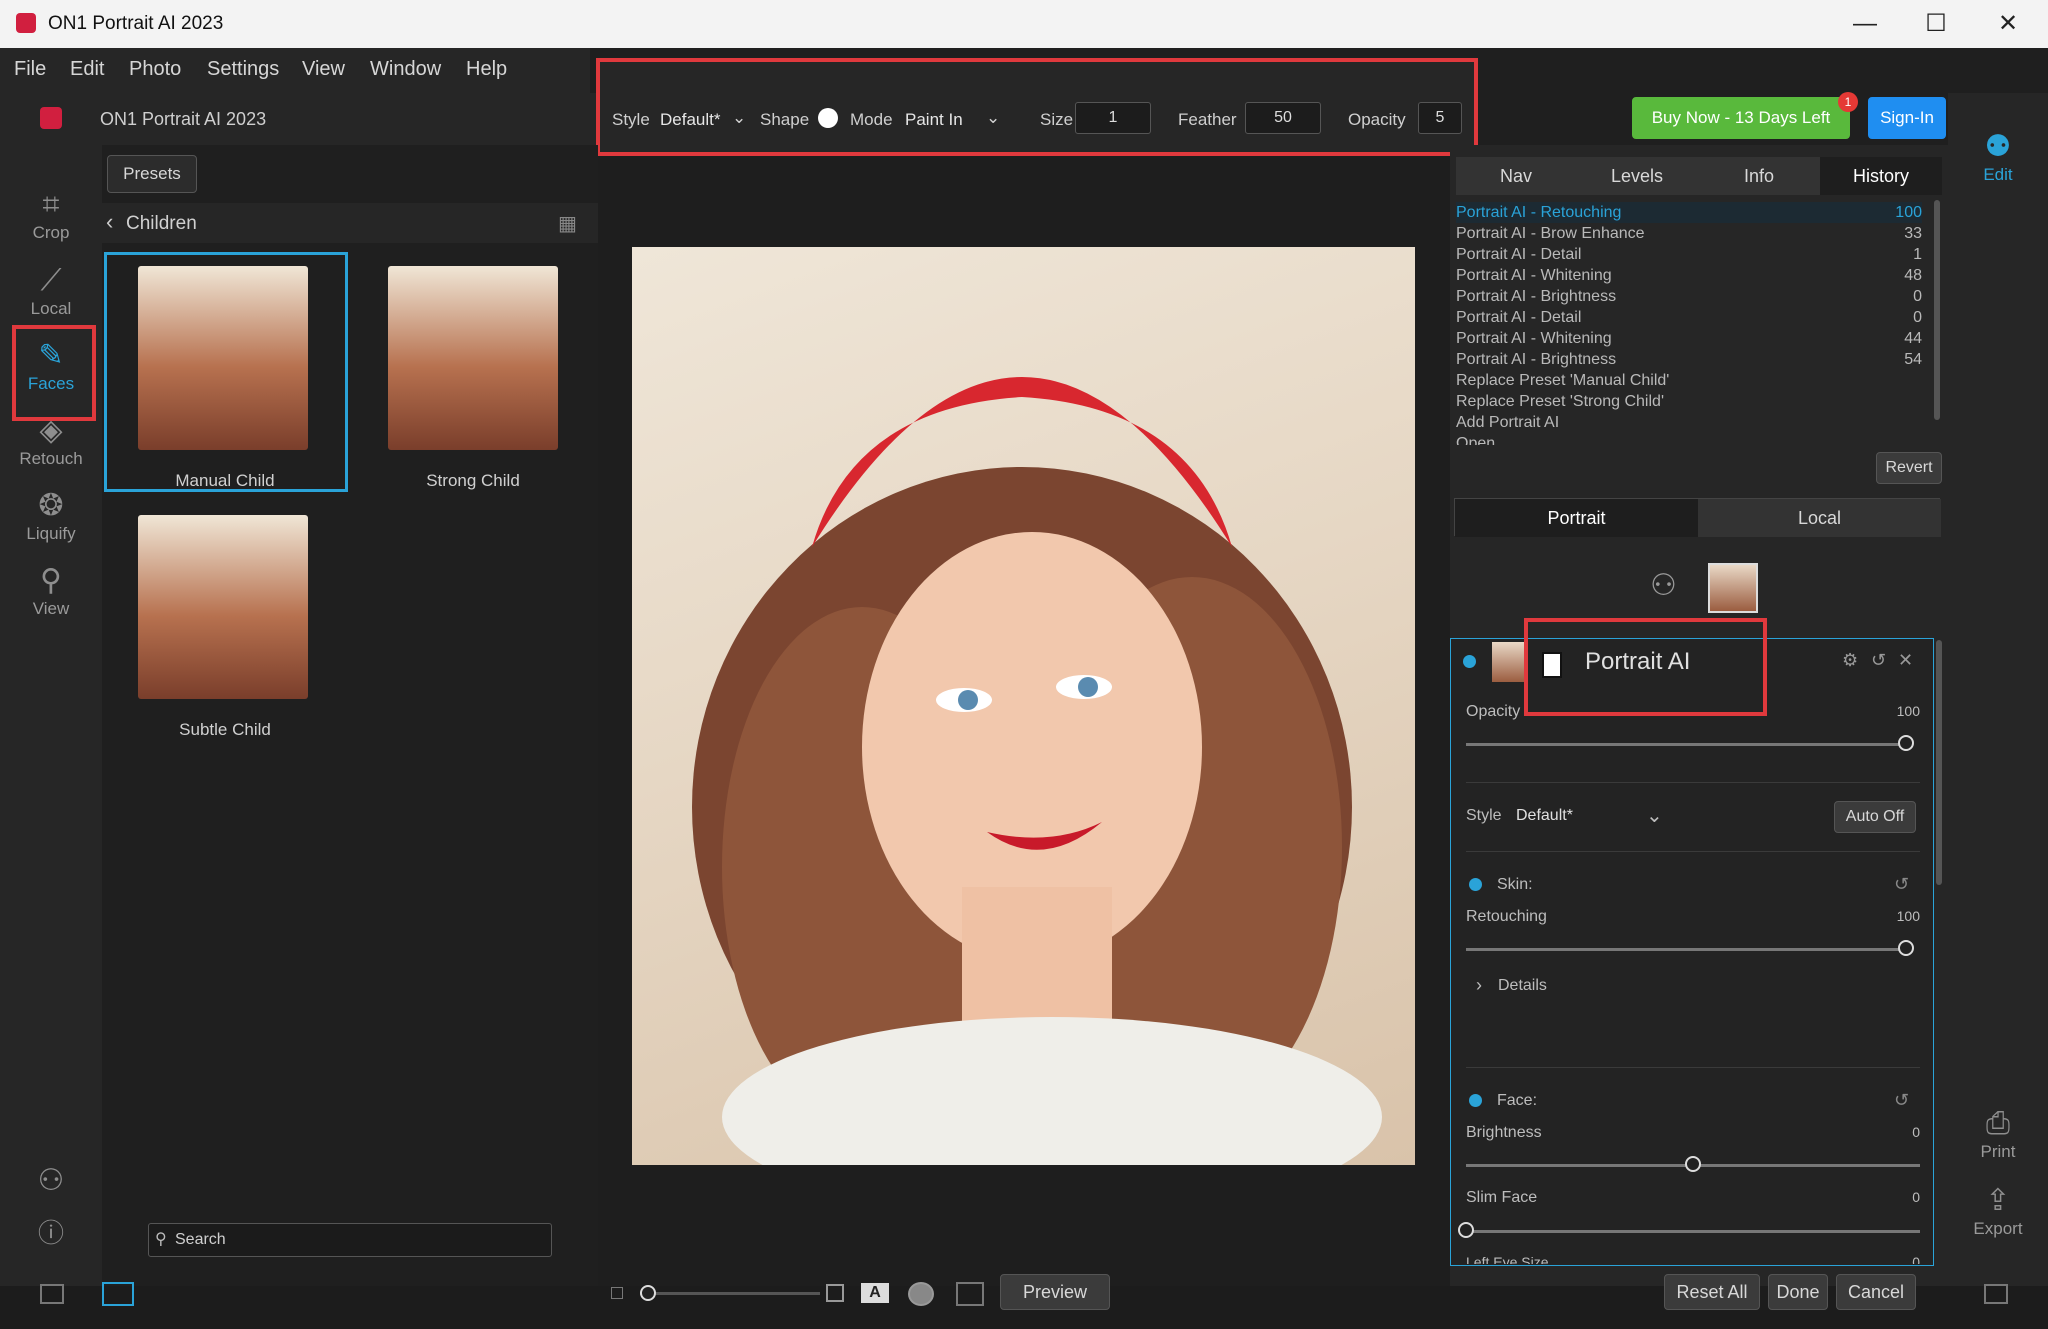  Describe the element at coordinates (1689, 233) in the screenshot. I see `history-item: Portrait AI - Brow Enhance 33` at that location.